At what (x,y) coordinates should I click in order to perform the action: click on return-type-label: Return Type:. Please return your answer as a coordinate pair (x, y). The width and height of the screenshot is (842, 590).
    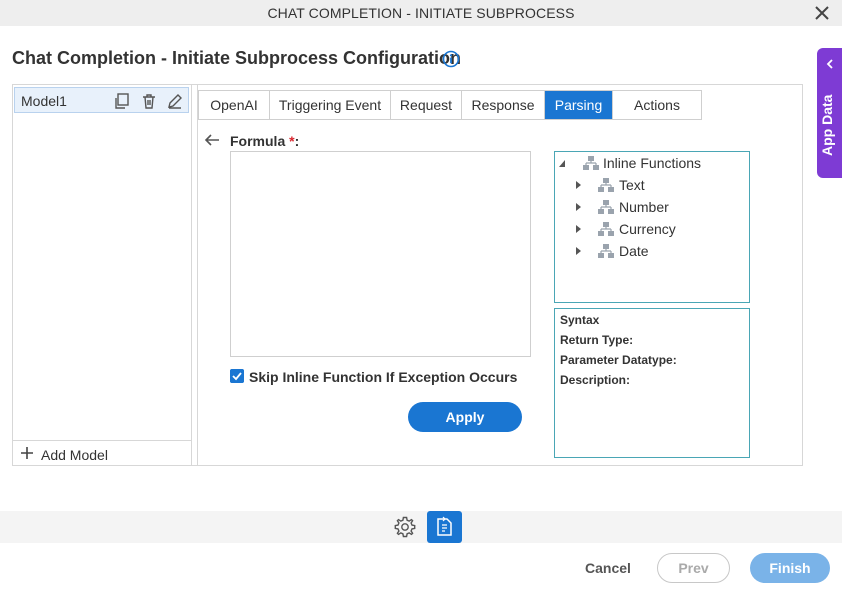
    Looking at the image, I should click on (597, 340).